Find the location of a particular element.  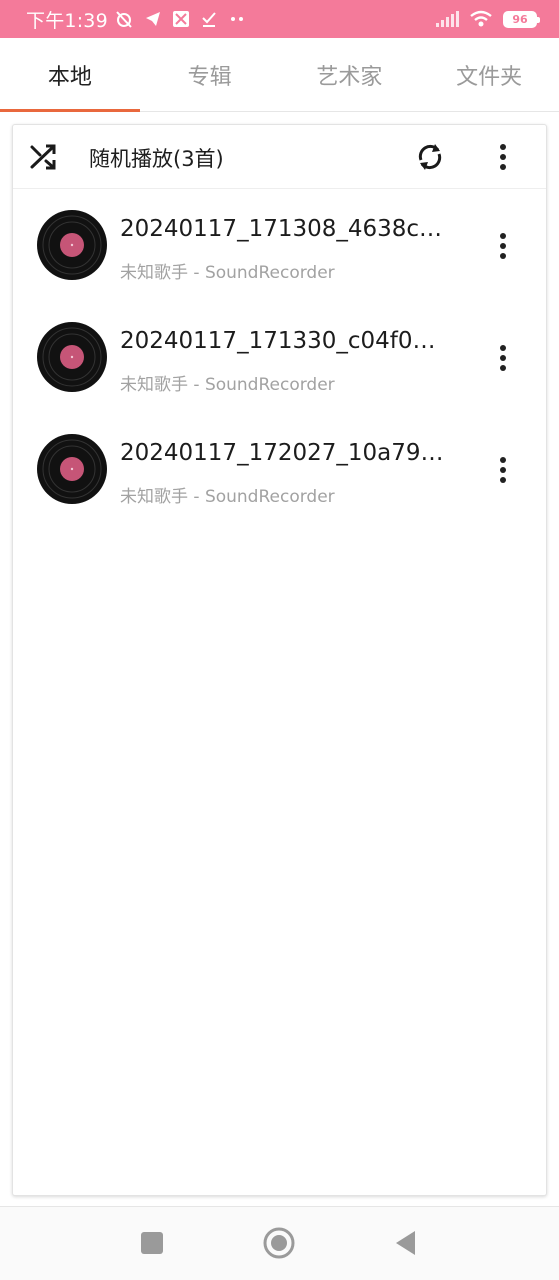

battery-level: 96 is located at coordinates (520, 19).